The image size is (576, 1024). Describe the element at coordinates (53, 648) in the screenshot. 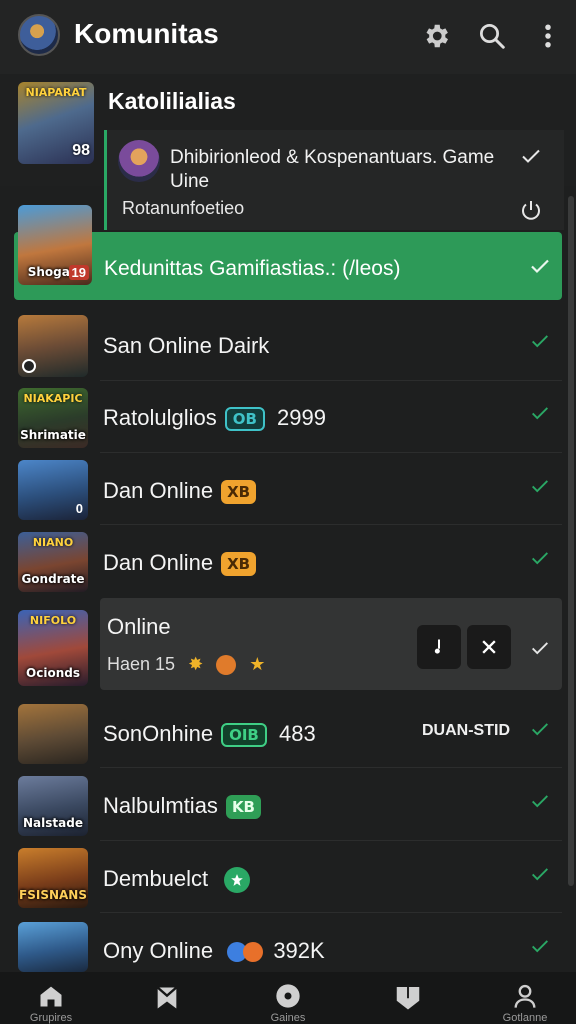

I see `game-thumbnail: NIFOLO Ocionds` at that location.